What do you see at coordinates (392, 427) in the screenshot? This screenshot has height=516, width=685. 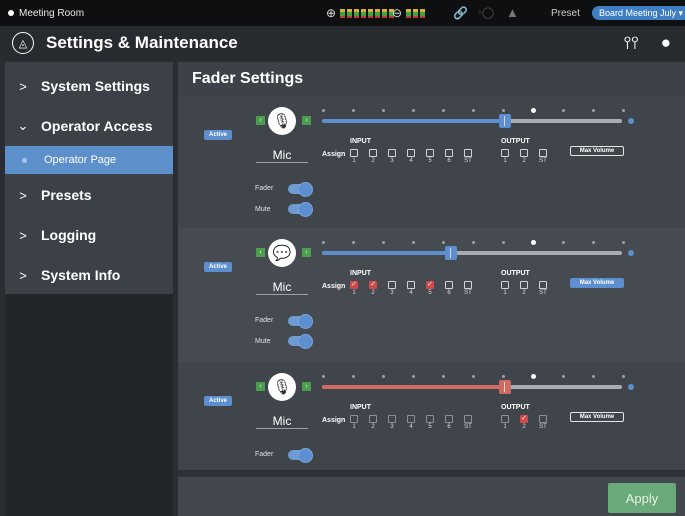 I see `input-number: 3` at bounding box center [392, 427].